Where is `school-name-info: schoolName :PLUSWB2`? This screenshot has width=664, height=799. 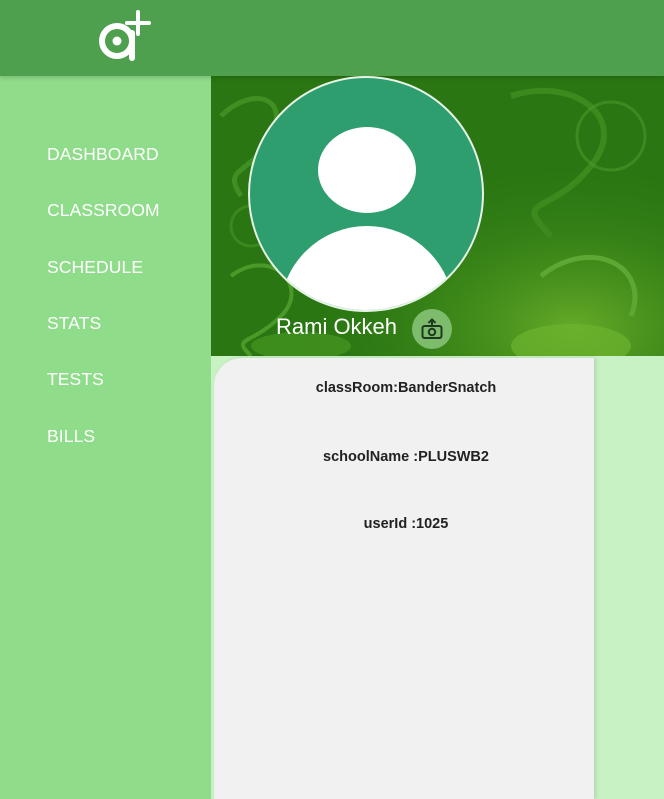
school-name-info: schoolName :PLUSWB2 is located at coordinates (406, 457).